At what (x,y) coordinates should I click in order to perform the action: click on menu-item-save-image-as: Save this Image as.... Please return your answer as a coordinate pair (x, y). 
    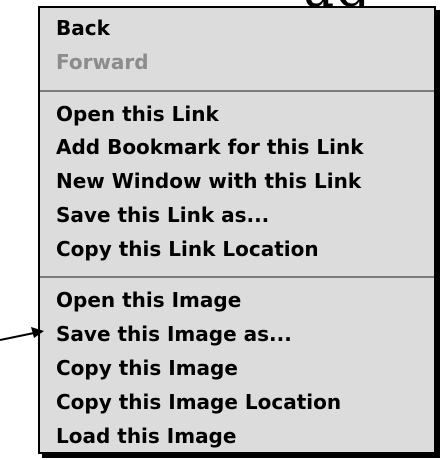
    Looking at the image, I should click on (174, 334).